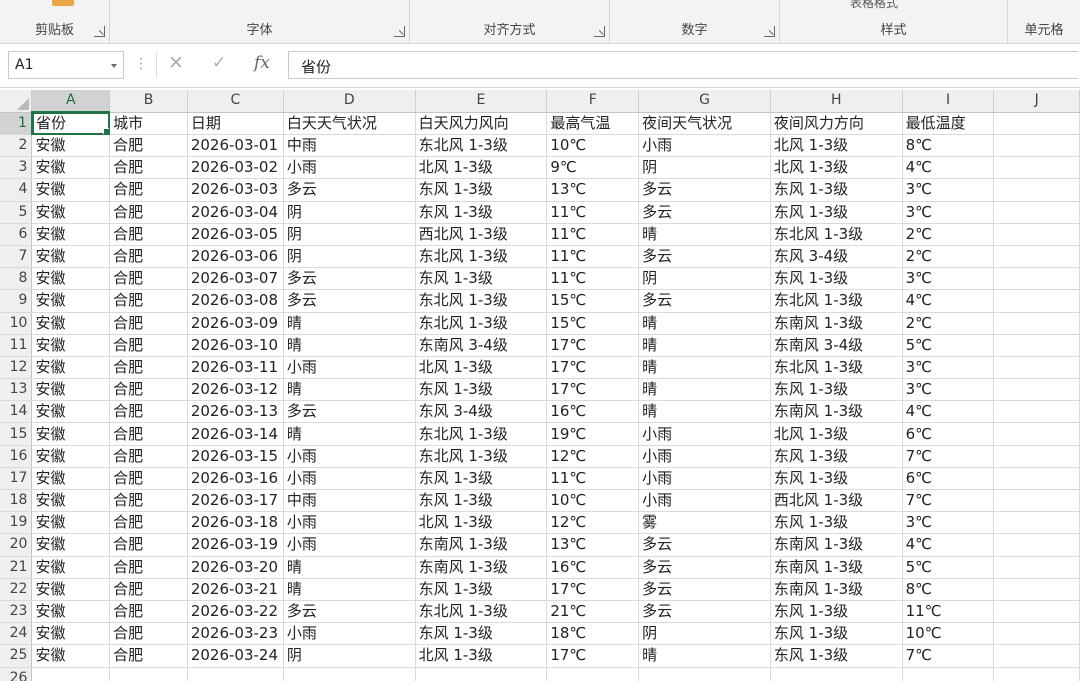 The width and height of the screenshot is (1080, 681). I want to click on cell-c16: 2026-03-15, so click(235, 456).